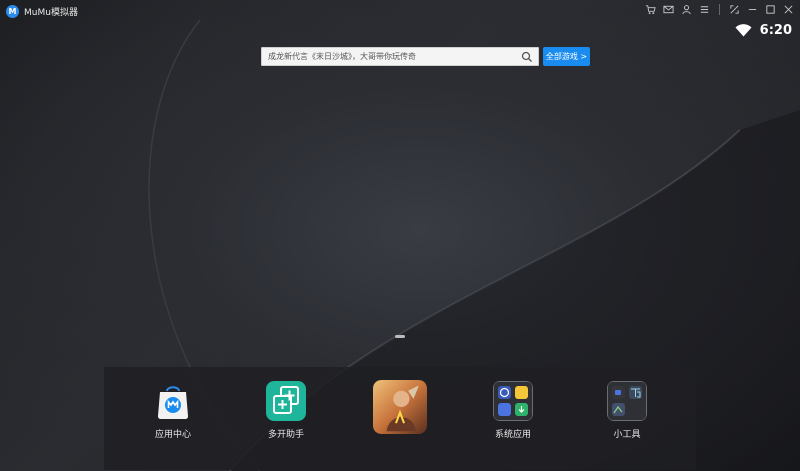  I want to click on search-input: 成龙新代言《末日沙城》，大哥带你玩传奇, so click(391, 56).